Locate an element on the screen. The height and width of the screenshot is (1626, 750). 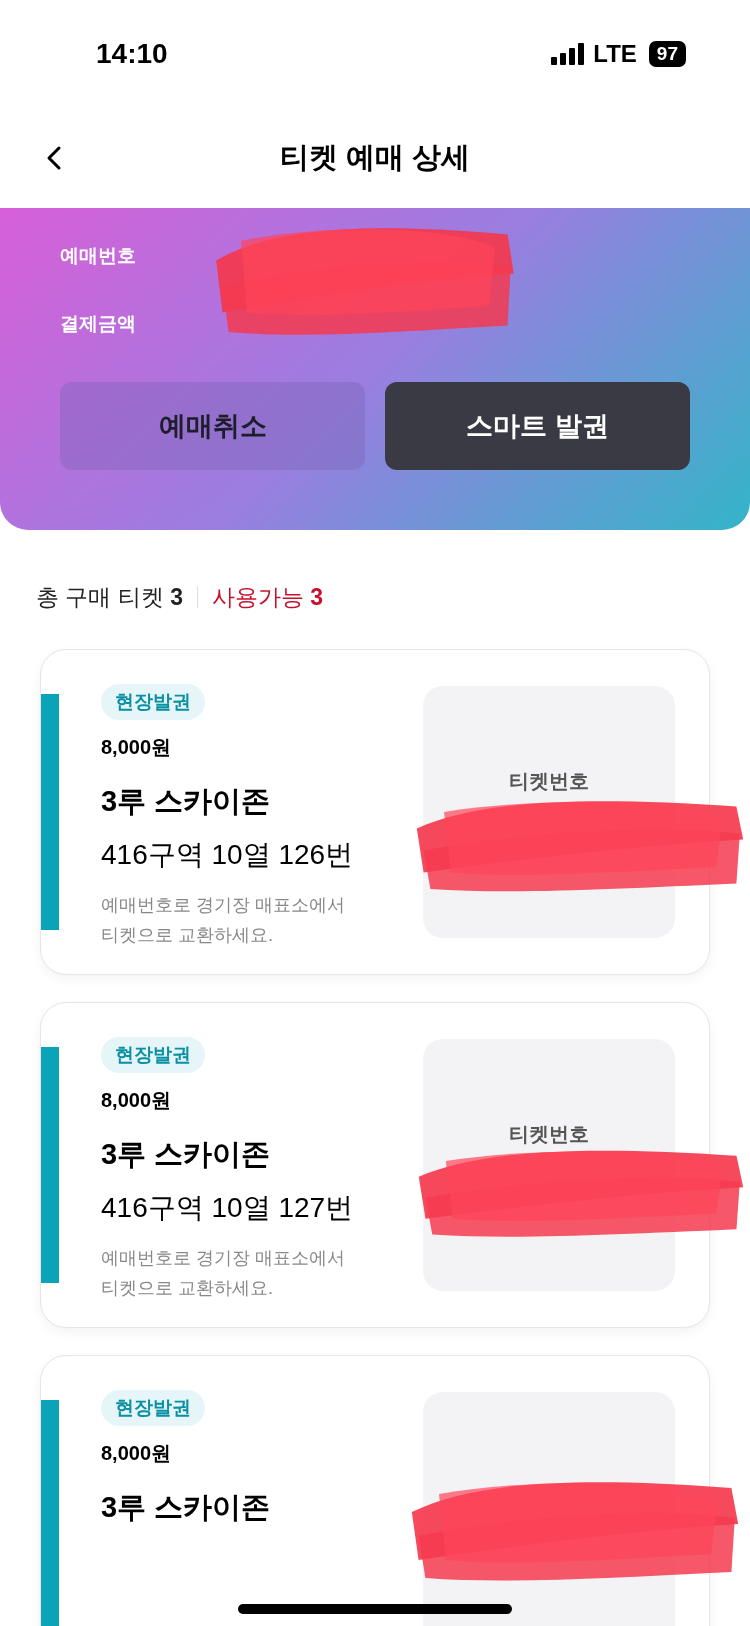
action-button: 예매취소 is located at coordinates (212, 426).